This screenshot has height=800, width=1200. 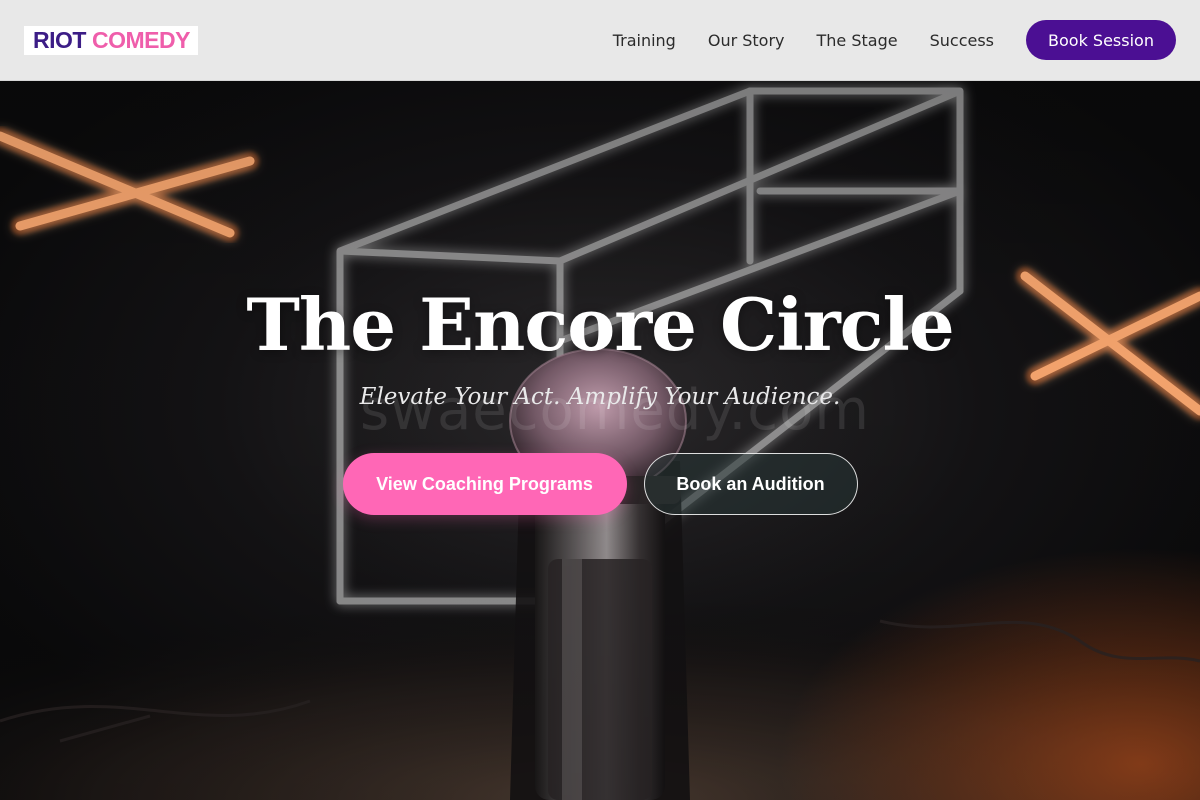 I want to click on book-session-button: Book Session, so click(x=1101, y=40).